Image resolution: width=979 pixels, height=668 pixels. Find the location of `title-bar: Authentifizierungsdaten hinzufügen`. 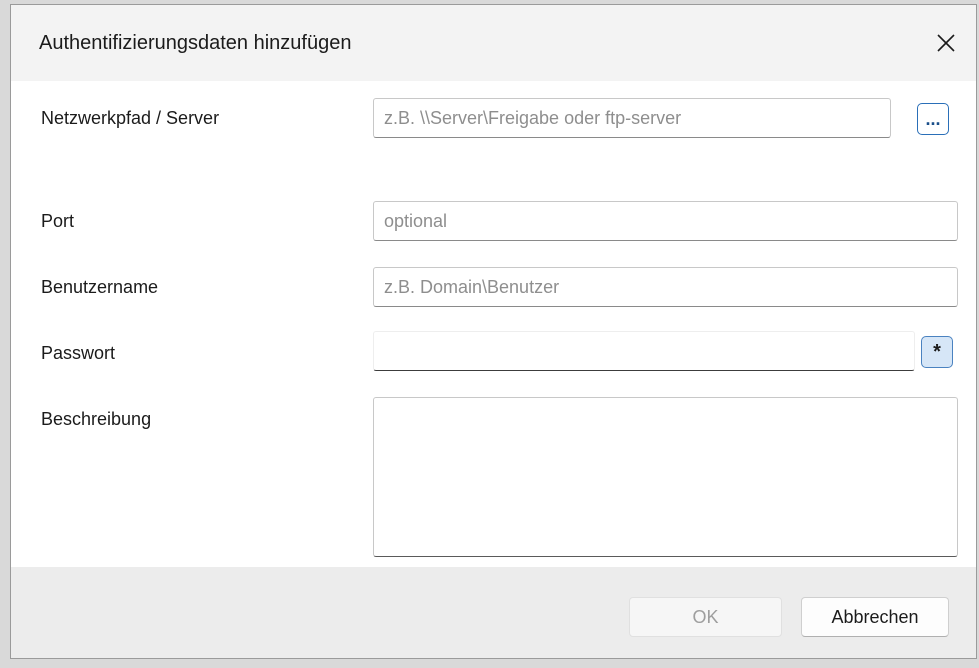

title-bar: Authentifizierungsdaten hinzufügen is located at coordinates (493, 43).